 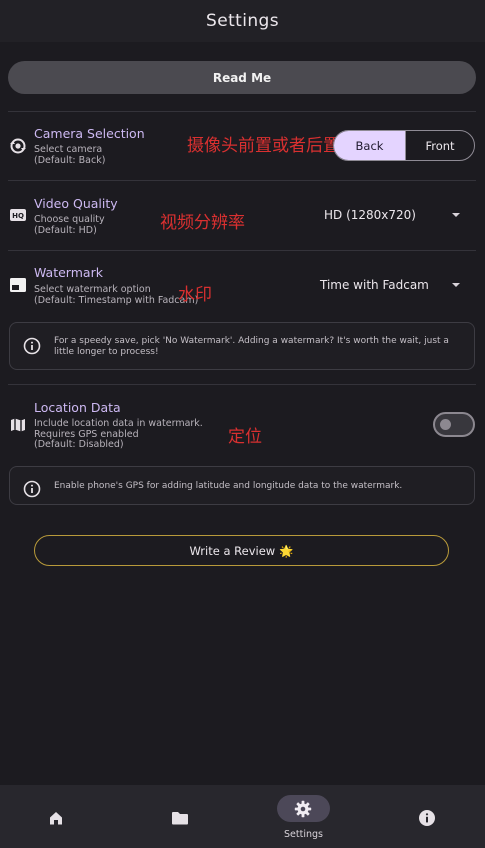 I want to click on camera-annotation: 摄像头前置或者后置, so click(x=263, y=146).